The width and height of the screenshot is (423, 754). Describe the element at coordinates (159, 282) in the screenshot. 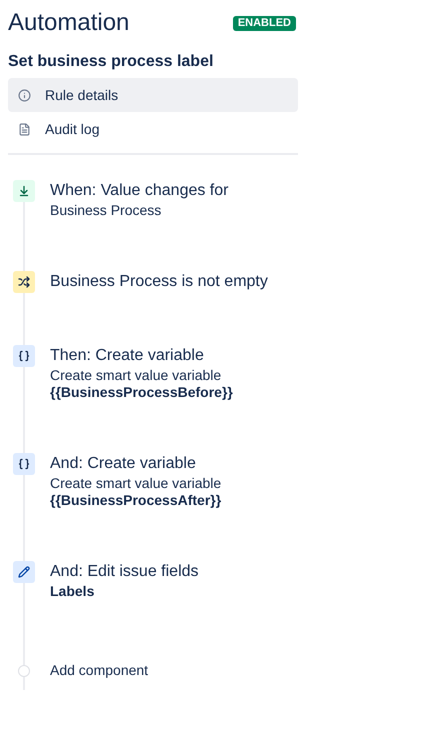

I see `step-title: Business Process is not empty` at that location.